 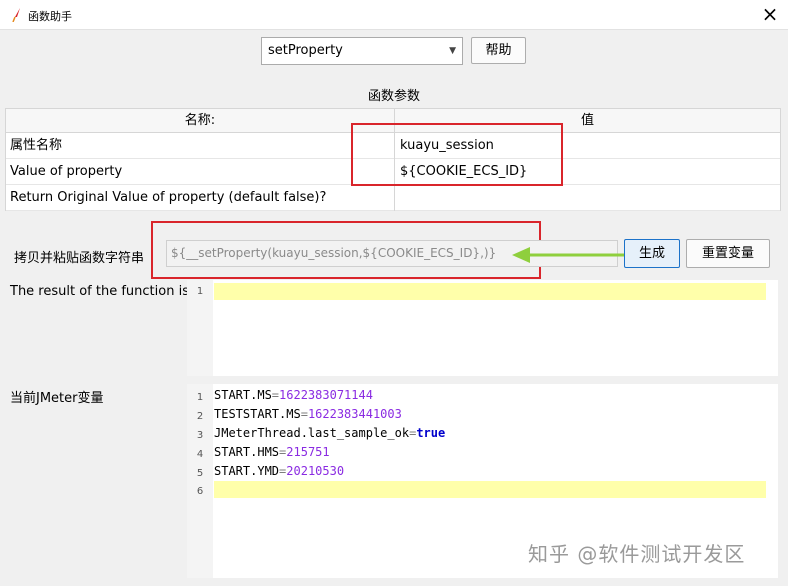 I want to click on help-button: 帮助, so click(x=498, y=50).